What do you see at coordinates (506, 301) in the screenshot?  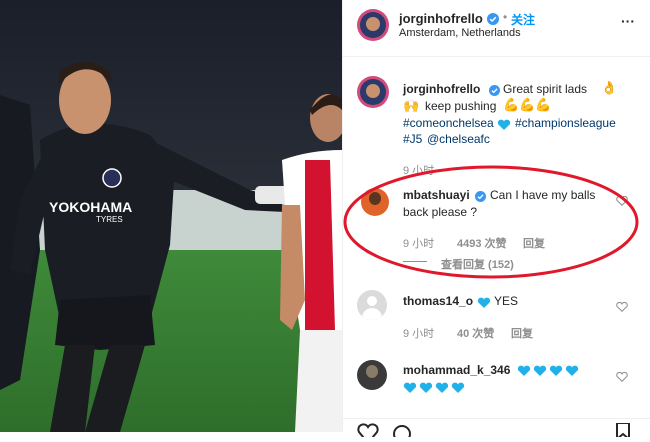 I see `comment-text: YES` at bounding box center [506, 301].